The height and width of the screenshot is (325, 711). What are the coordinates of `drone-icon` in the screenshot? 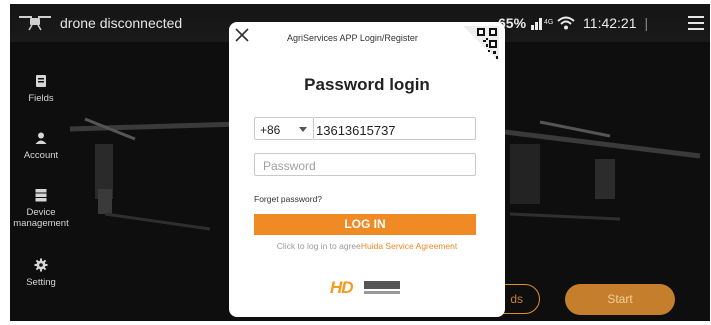 It's located at (35, 23).